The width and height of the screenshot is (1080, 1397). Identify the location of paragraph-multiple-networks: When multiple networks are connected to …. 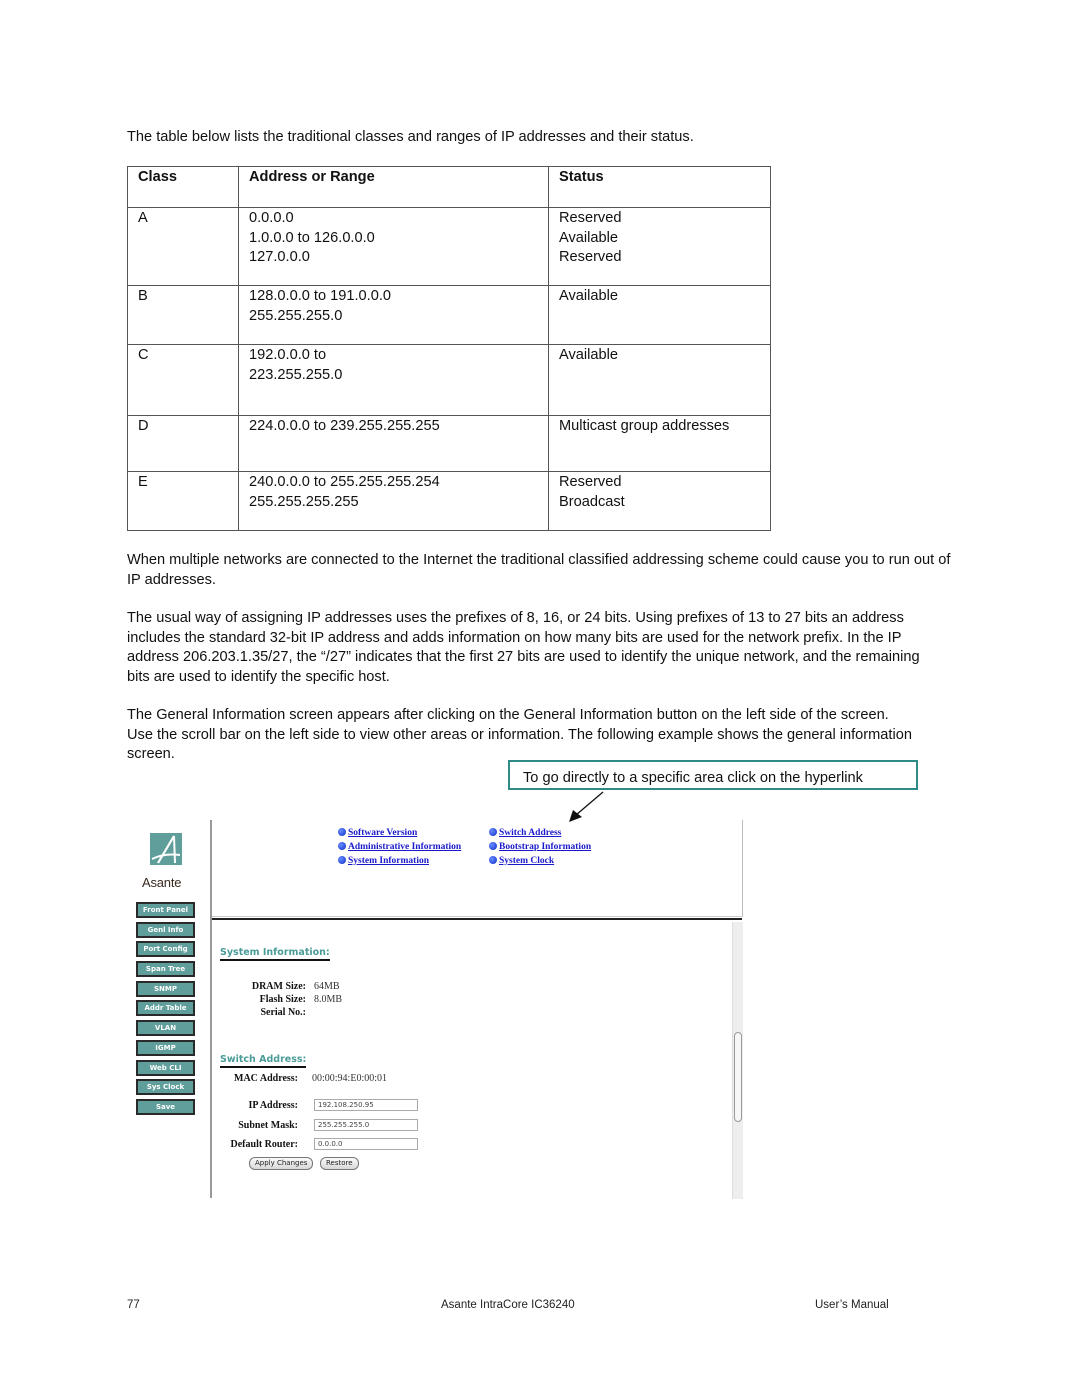
(539, 570).